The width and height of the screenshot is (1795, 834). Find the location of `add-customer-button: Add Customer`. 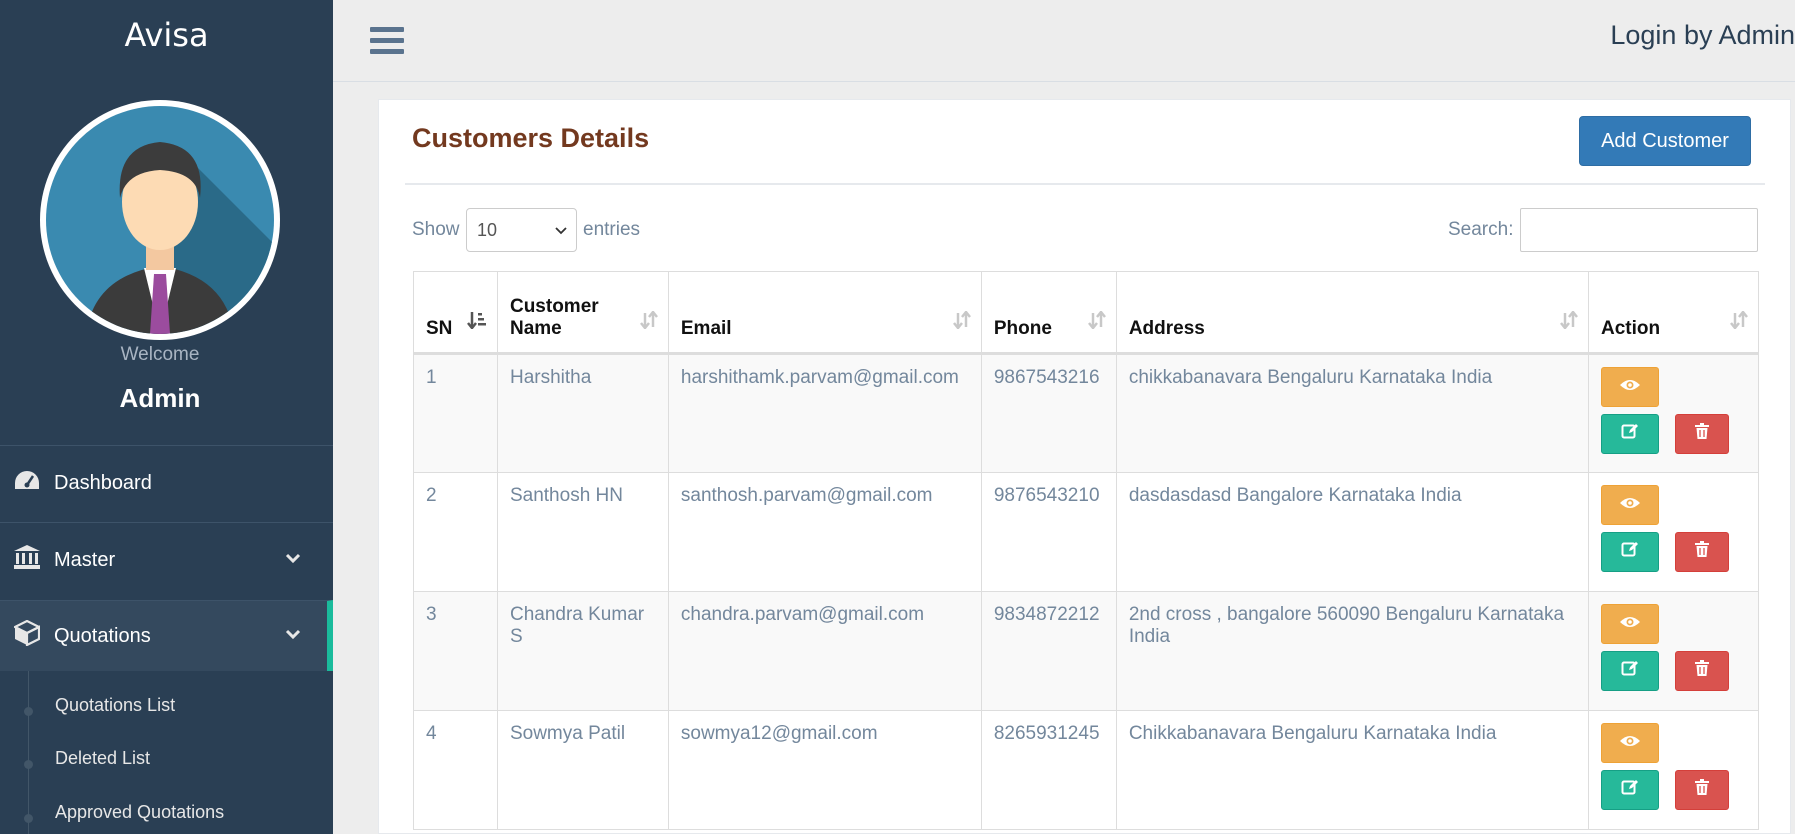

add-customer-button: Add Customer is located at coordinates (1665, 141).